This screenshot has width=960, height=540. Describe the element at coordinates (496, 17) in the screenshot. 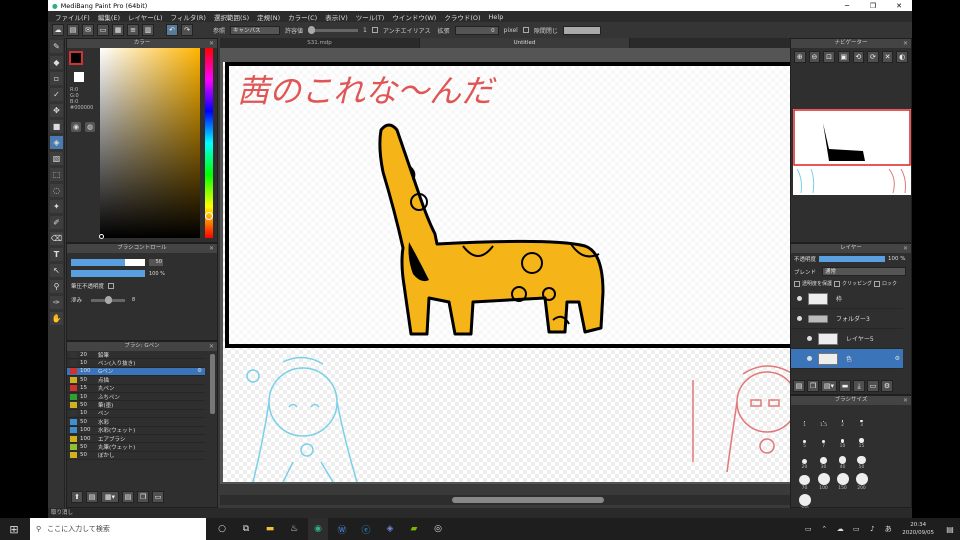

I see `menu-help: Help` at that location.